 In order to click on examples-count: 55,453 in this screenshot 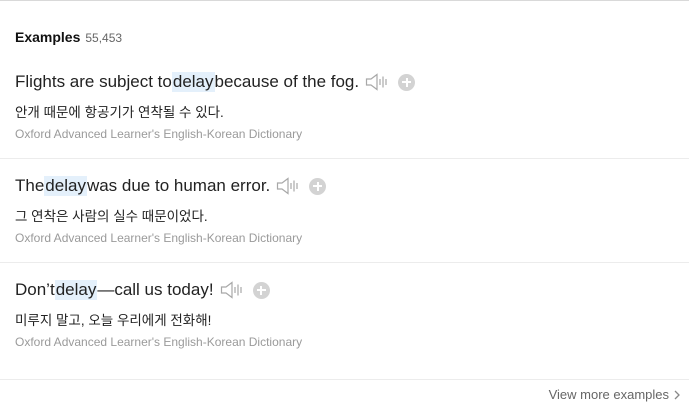, I will do `click(104, 38)`.